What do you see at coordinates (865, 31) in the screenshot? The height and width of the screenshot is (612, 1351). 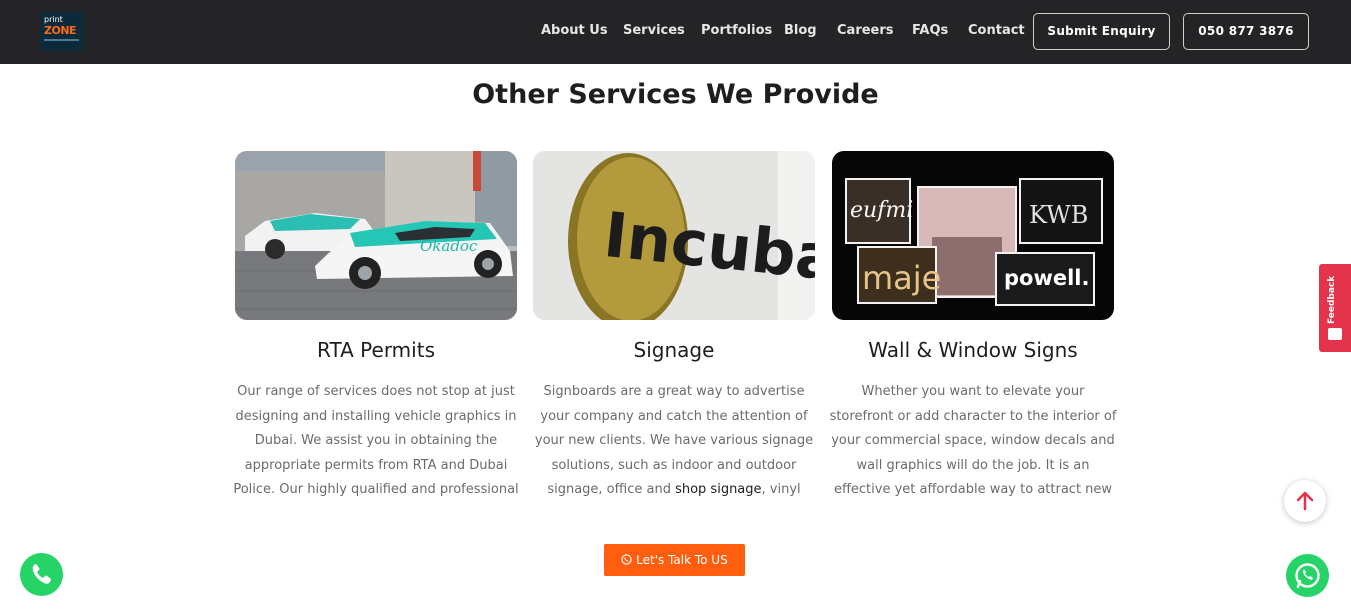 I see `nav-careers: Careers` at bounding box center [865, 31].